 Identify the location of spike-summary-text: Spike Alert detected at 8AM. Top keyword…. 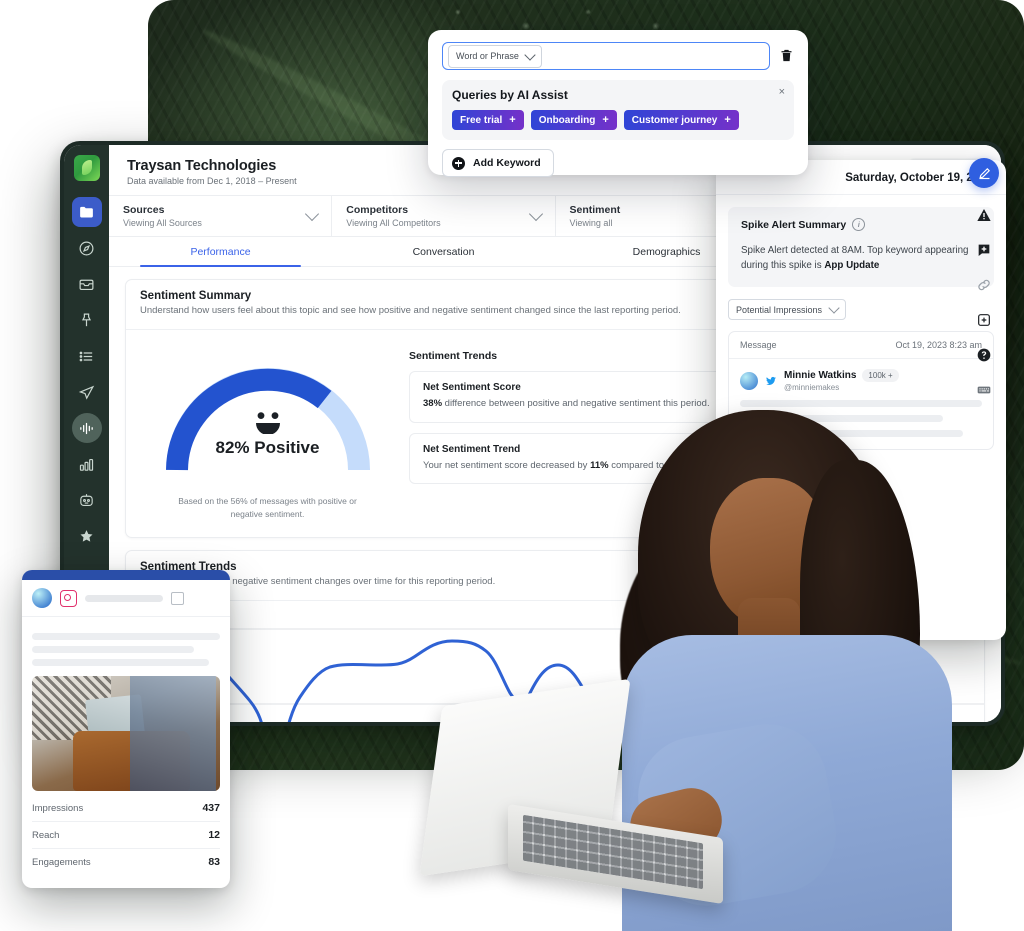
(861, 258).